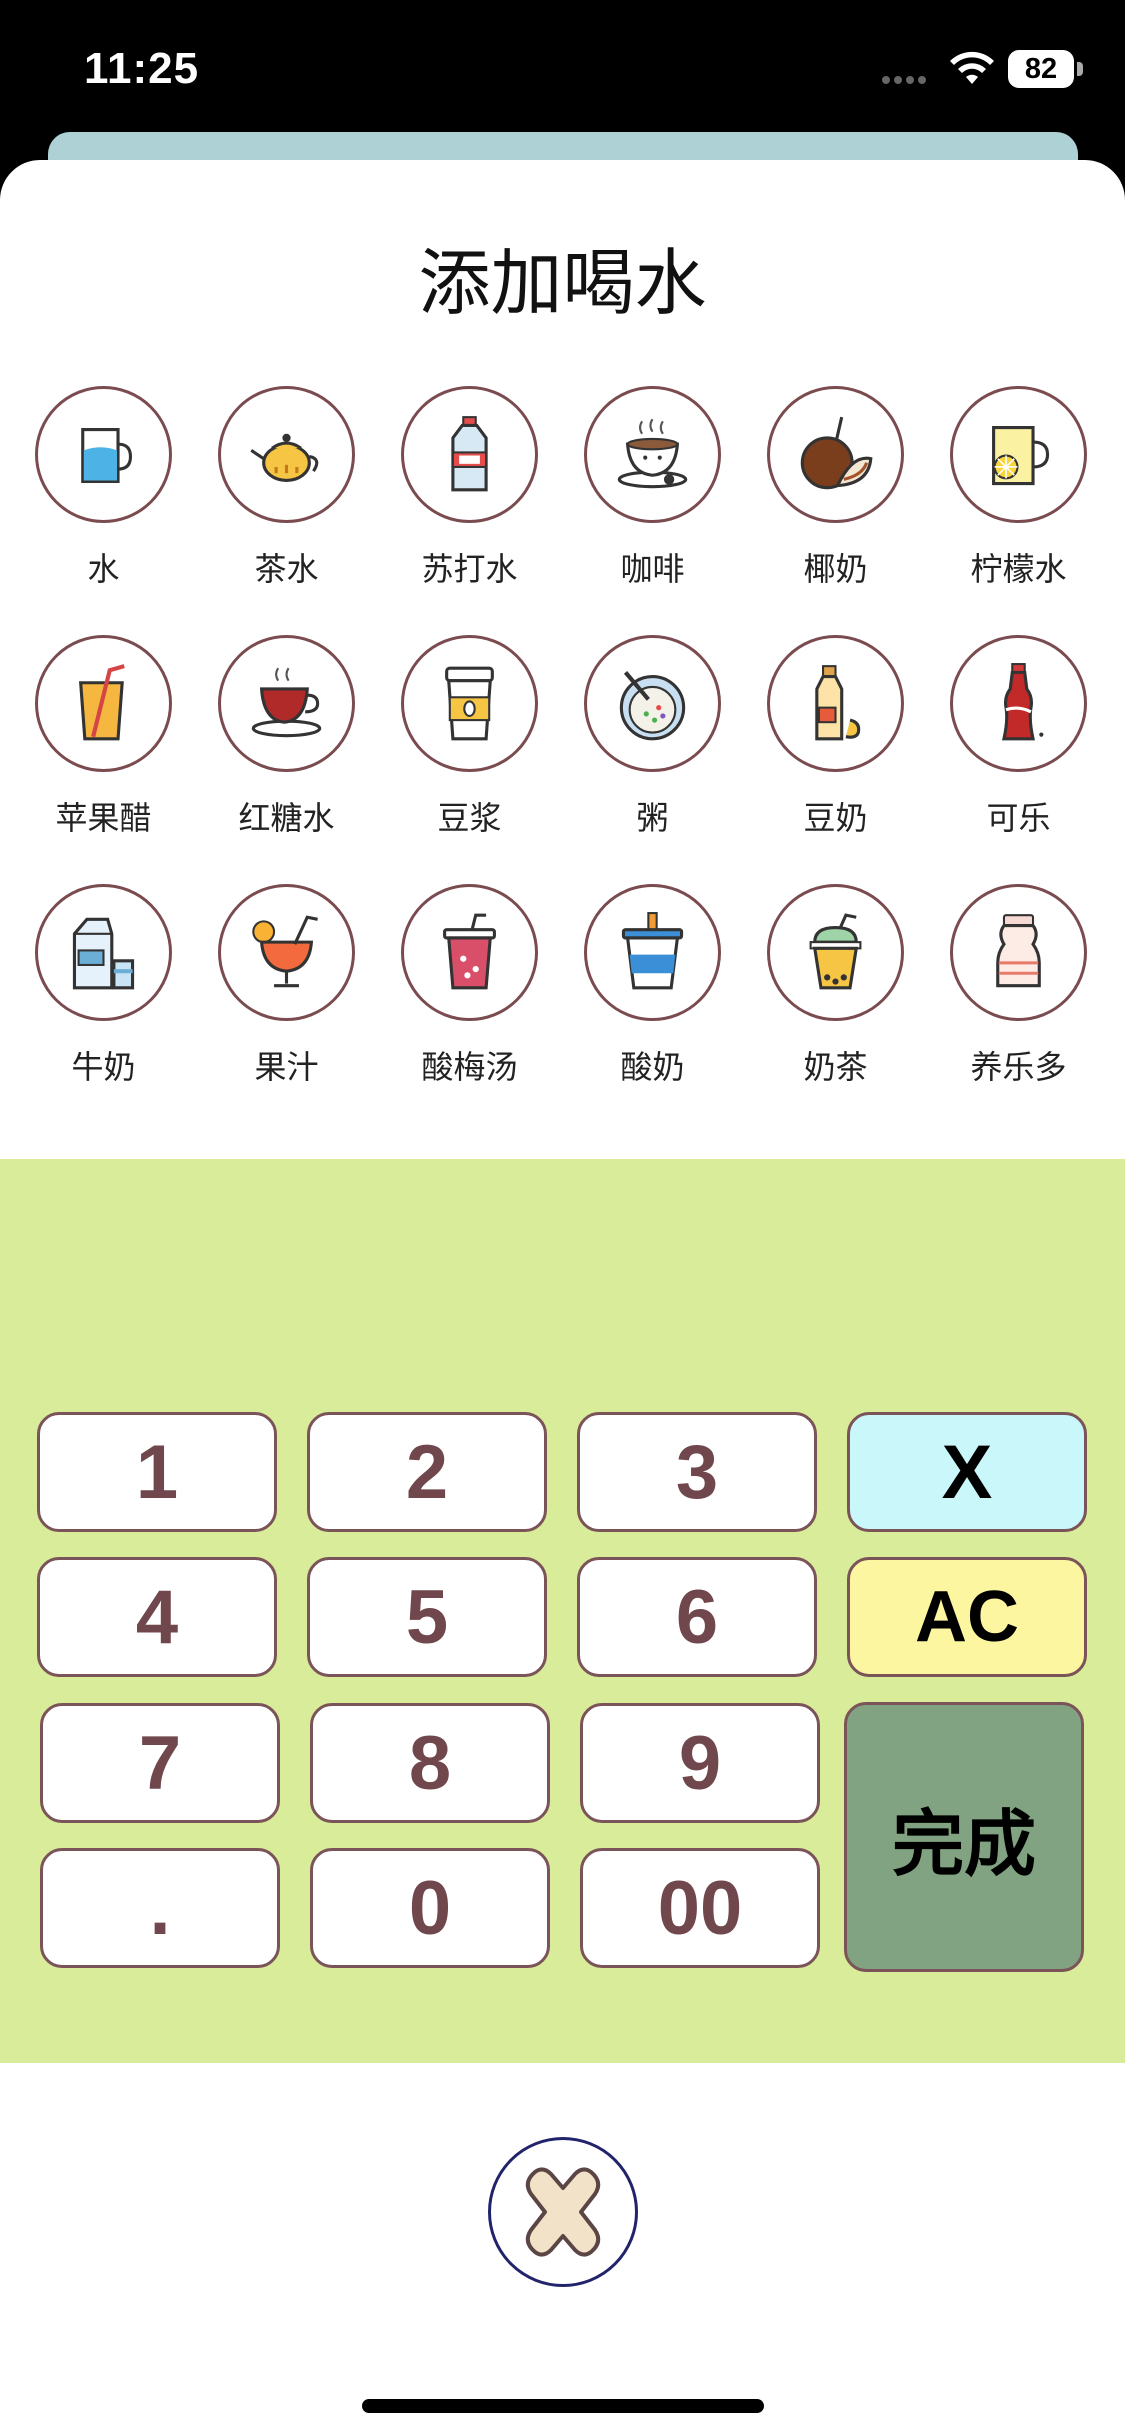 The image size is (1125, 2436). I want to click on drink-label: 果汁, so click(286, 1067).